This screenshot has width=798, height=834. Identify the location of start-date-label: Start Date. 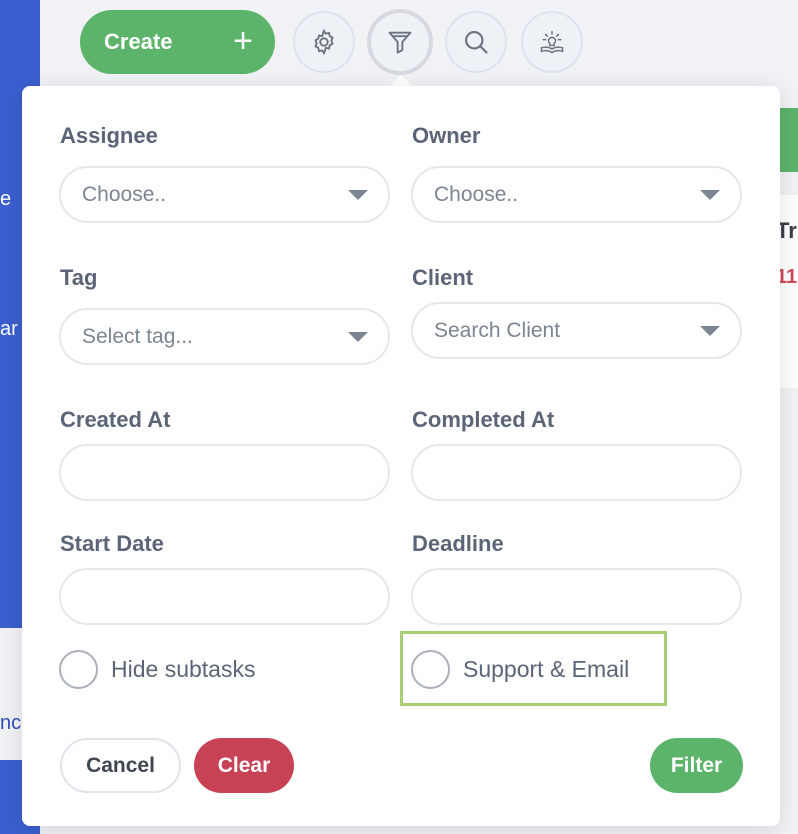
(112, 543).